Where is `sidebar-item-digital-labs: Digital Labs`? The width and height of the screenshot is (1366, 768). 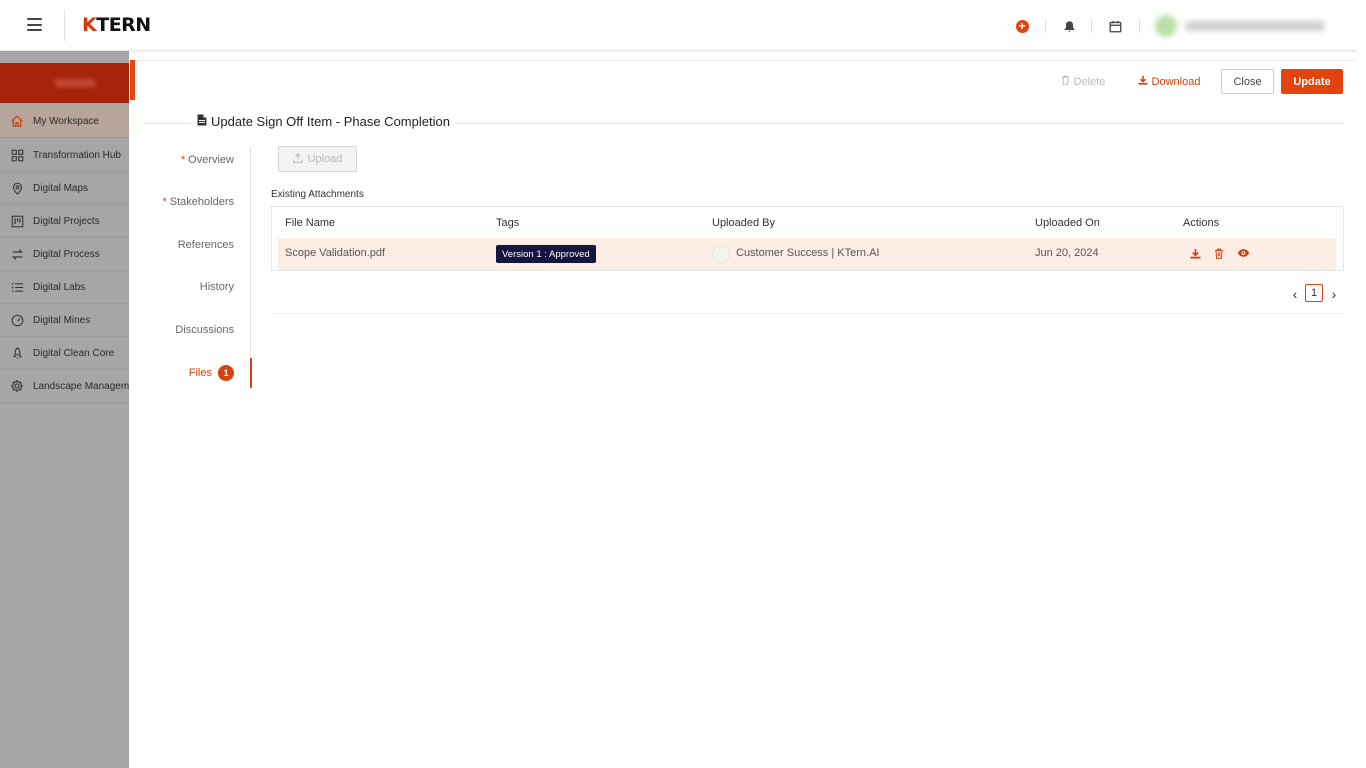 sidebar-item-digital-labs: Digital Labs is located at coordinates (64, 287).